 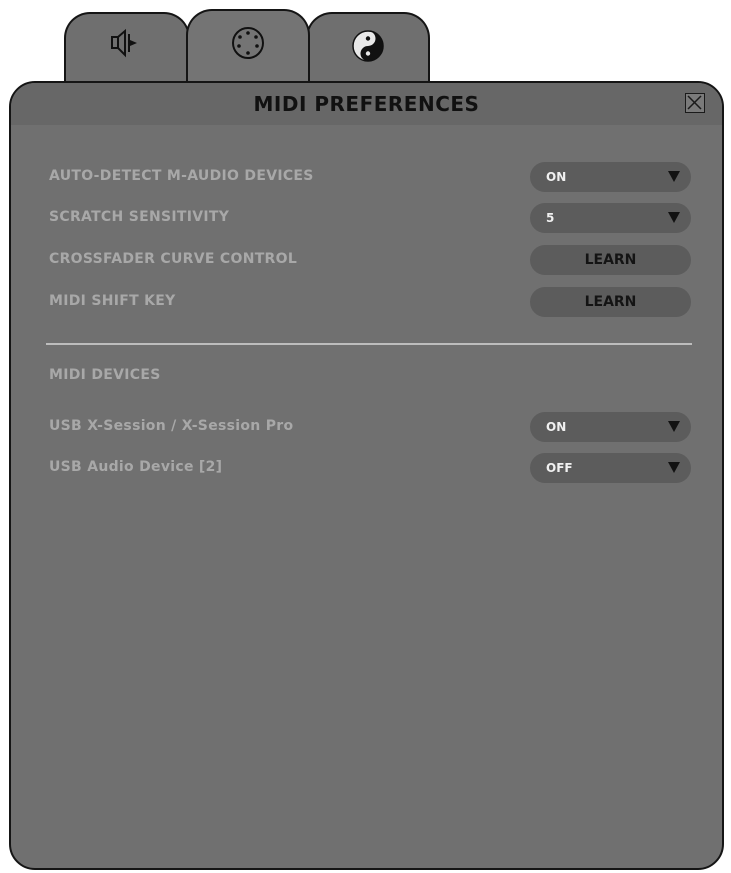 I want to click on auto-detect-dropdown: ON, so click(x=610, y=177).